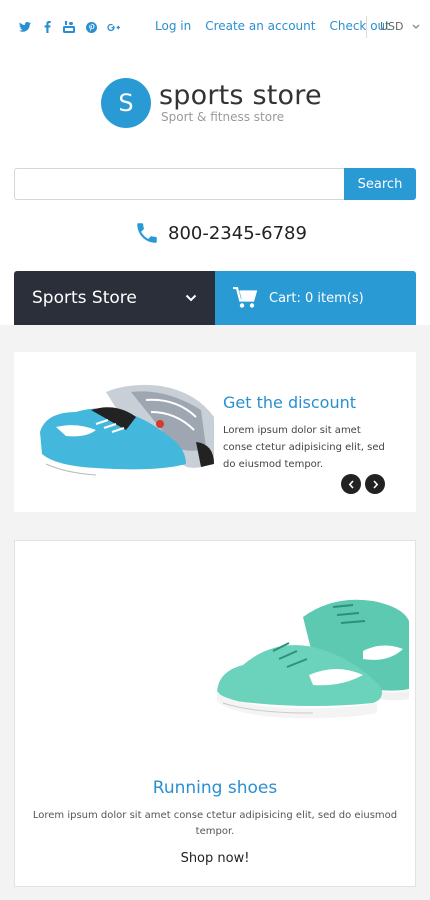 This screenshot has height=900, width=430. What do you see at coordinates (215, 858) in the screenshot?
I see `shop-now-link: Shop now!` at bounding box center [215, 858].